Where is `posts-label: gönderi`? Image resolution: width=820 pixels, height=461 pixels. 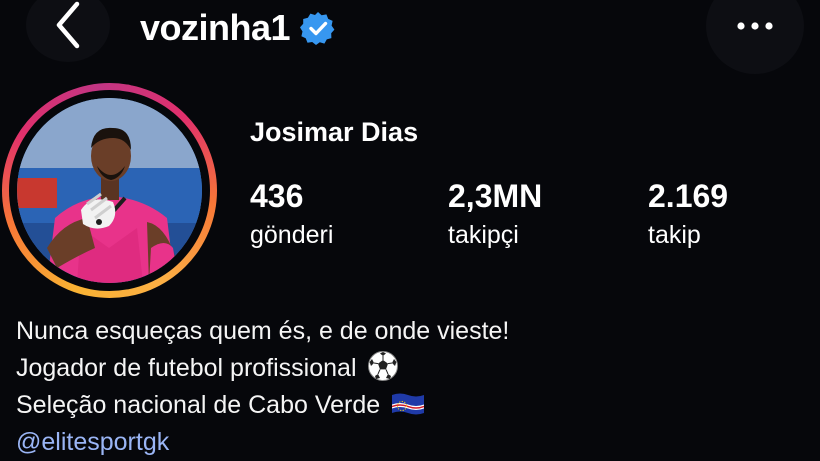
posts-label: gönderi is located at coordinates (292, 235).